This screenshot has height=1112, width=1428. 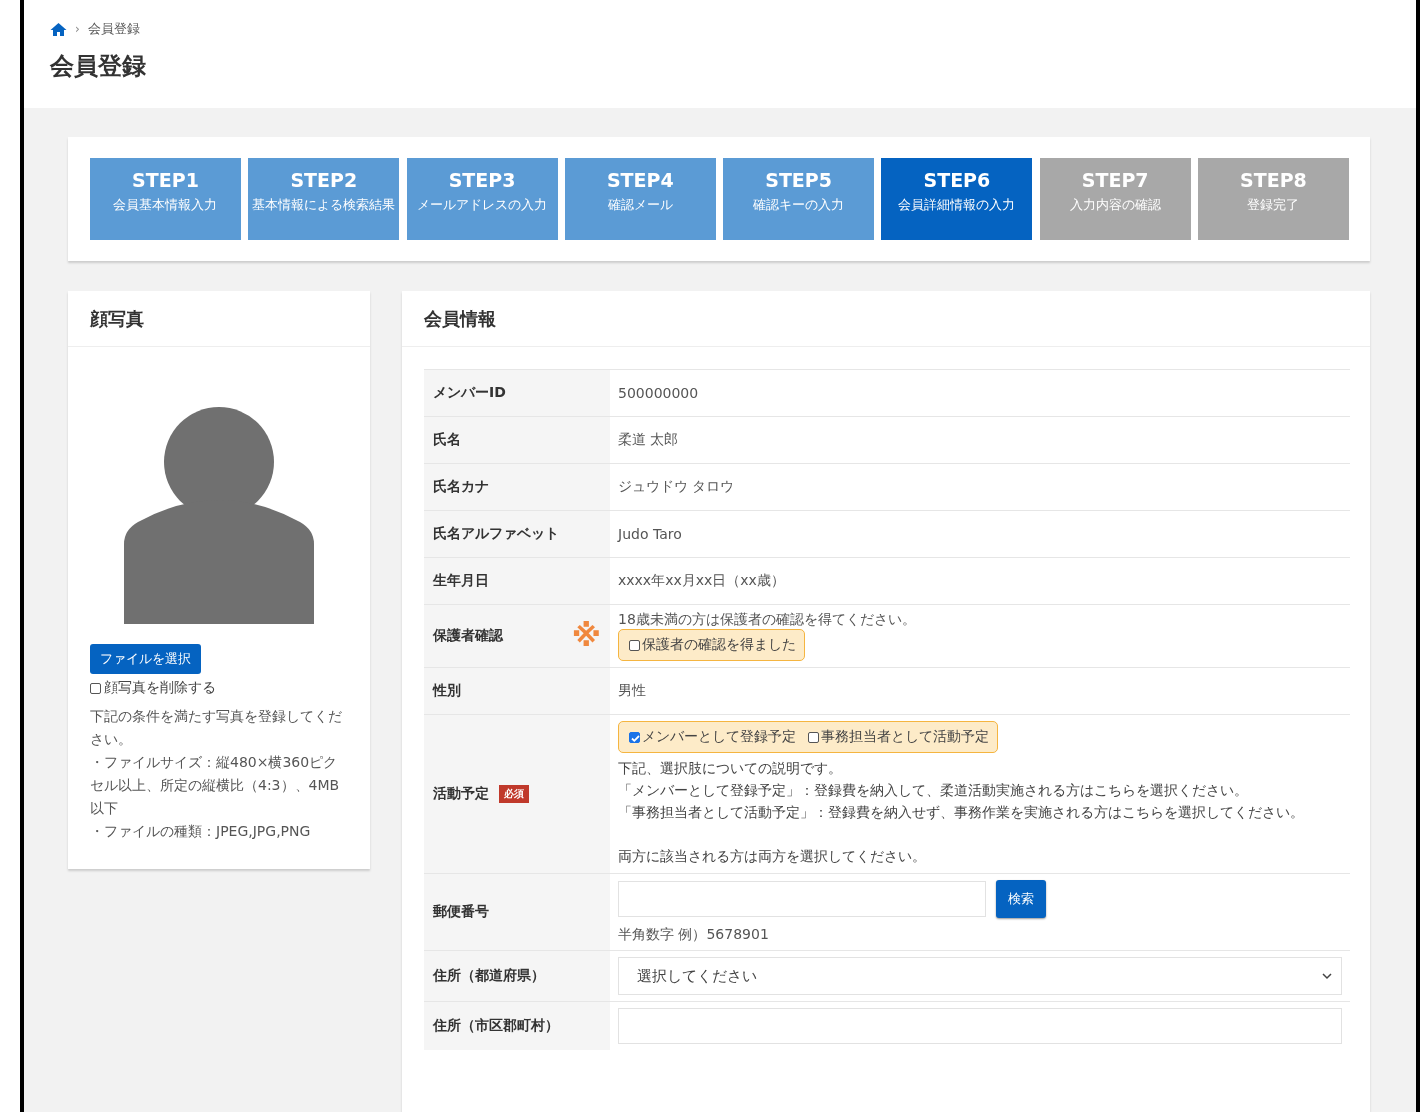 What do you see at coordinates (586, 636) in the screenshot?
I see `attention-mark: ※` at bounding box center [586, 636].